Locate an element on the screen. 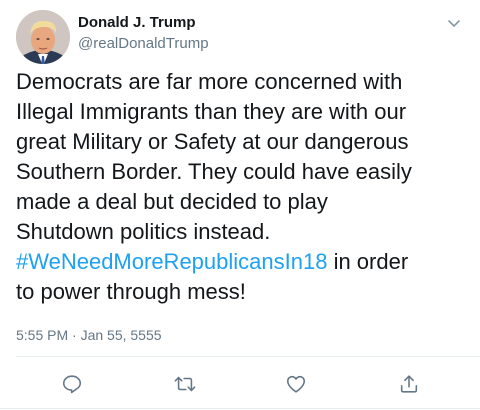  avatar-photo-icon is located at coordinates (43, 37).